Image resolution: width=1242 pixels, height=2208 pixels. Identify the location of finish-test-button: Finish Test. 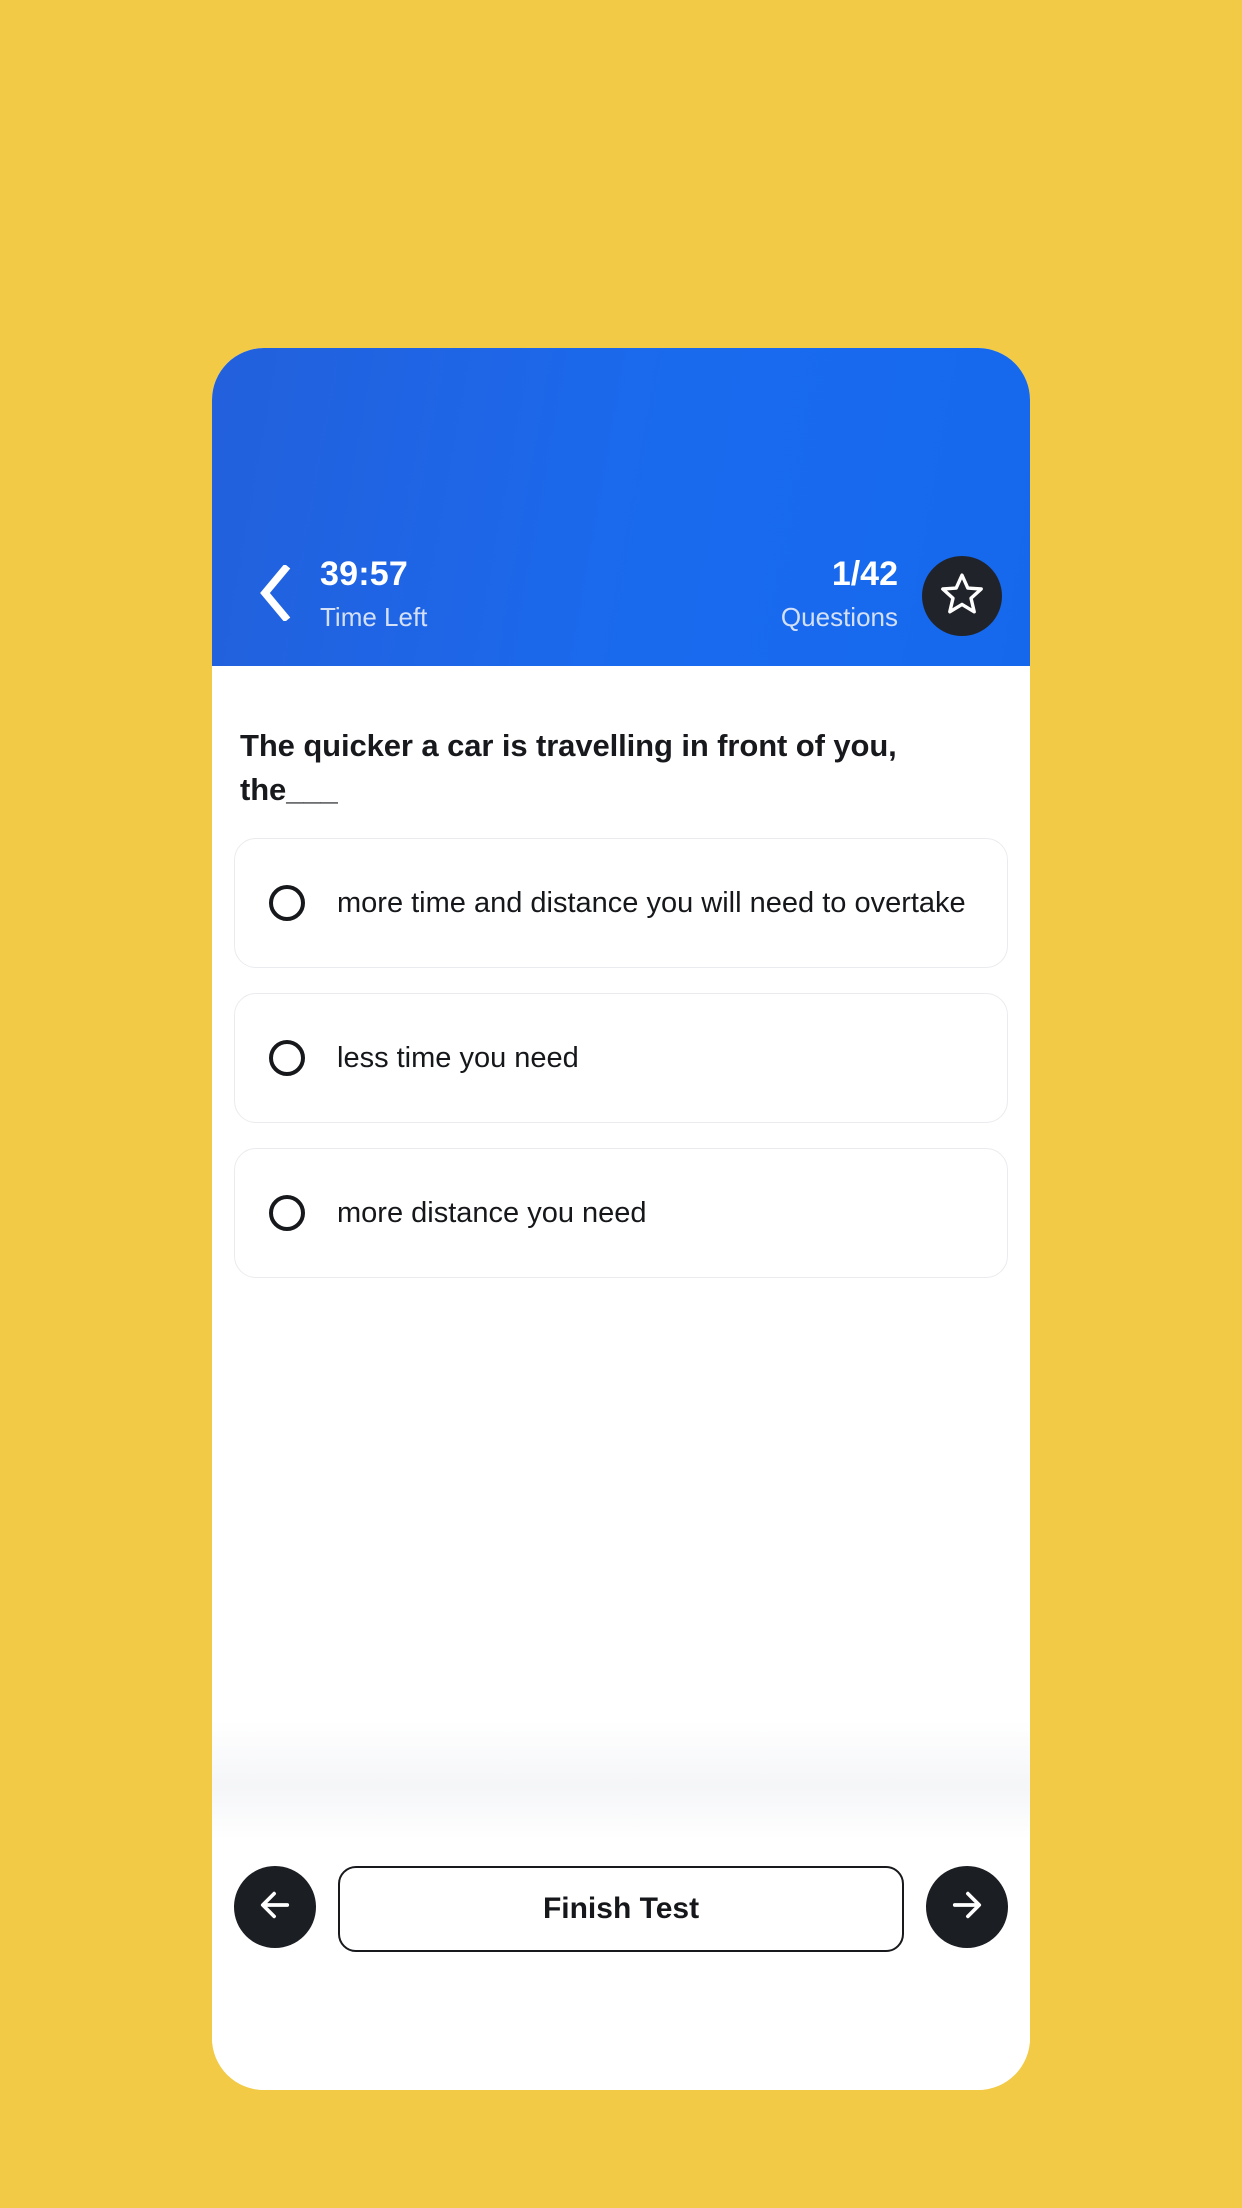
(621, 1909).